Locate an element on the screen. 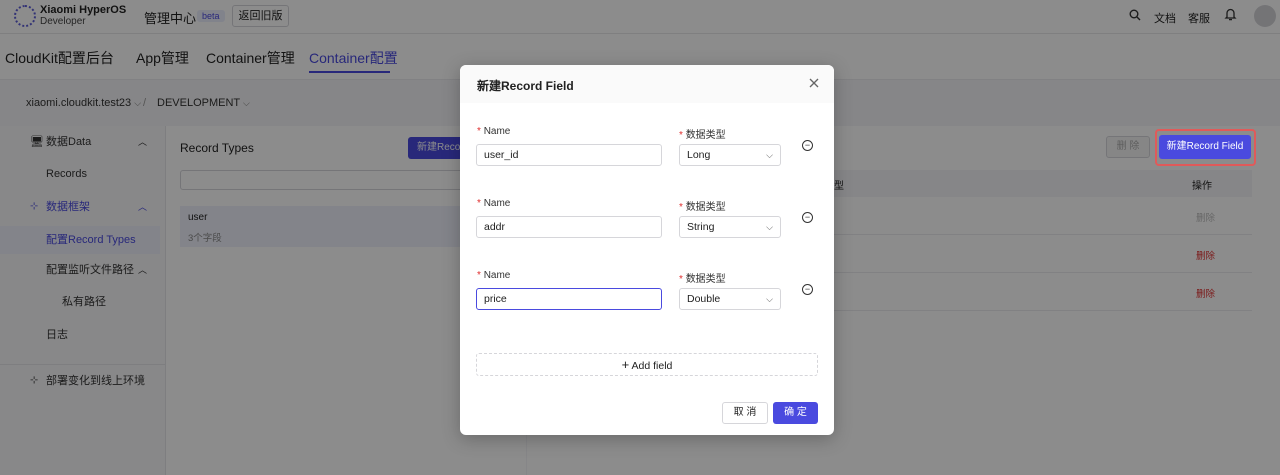 This screenshot has height=475, width=1280. field-type-select: Double ⌵ is located at coordinates (730, 299).